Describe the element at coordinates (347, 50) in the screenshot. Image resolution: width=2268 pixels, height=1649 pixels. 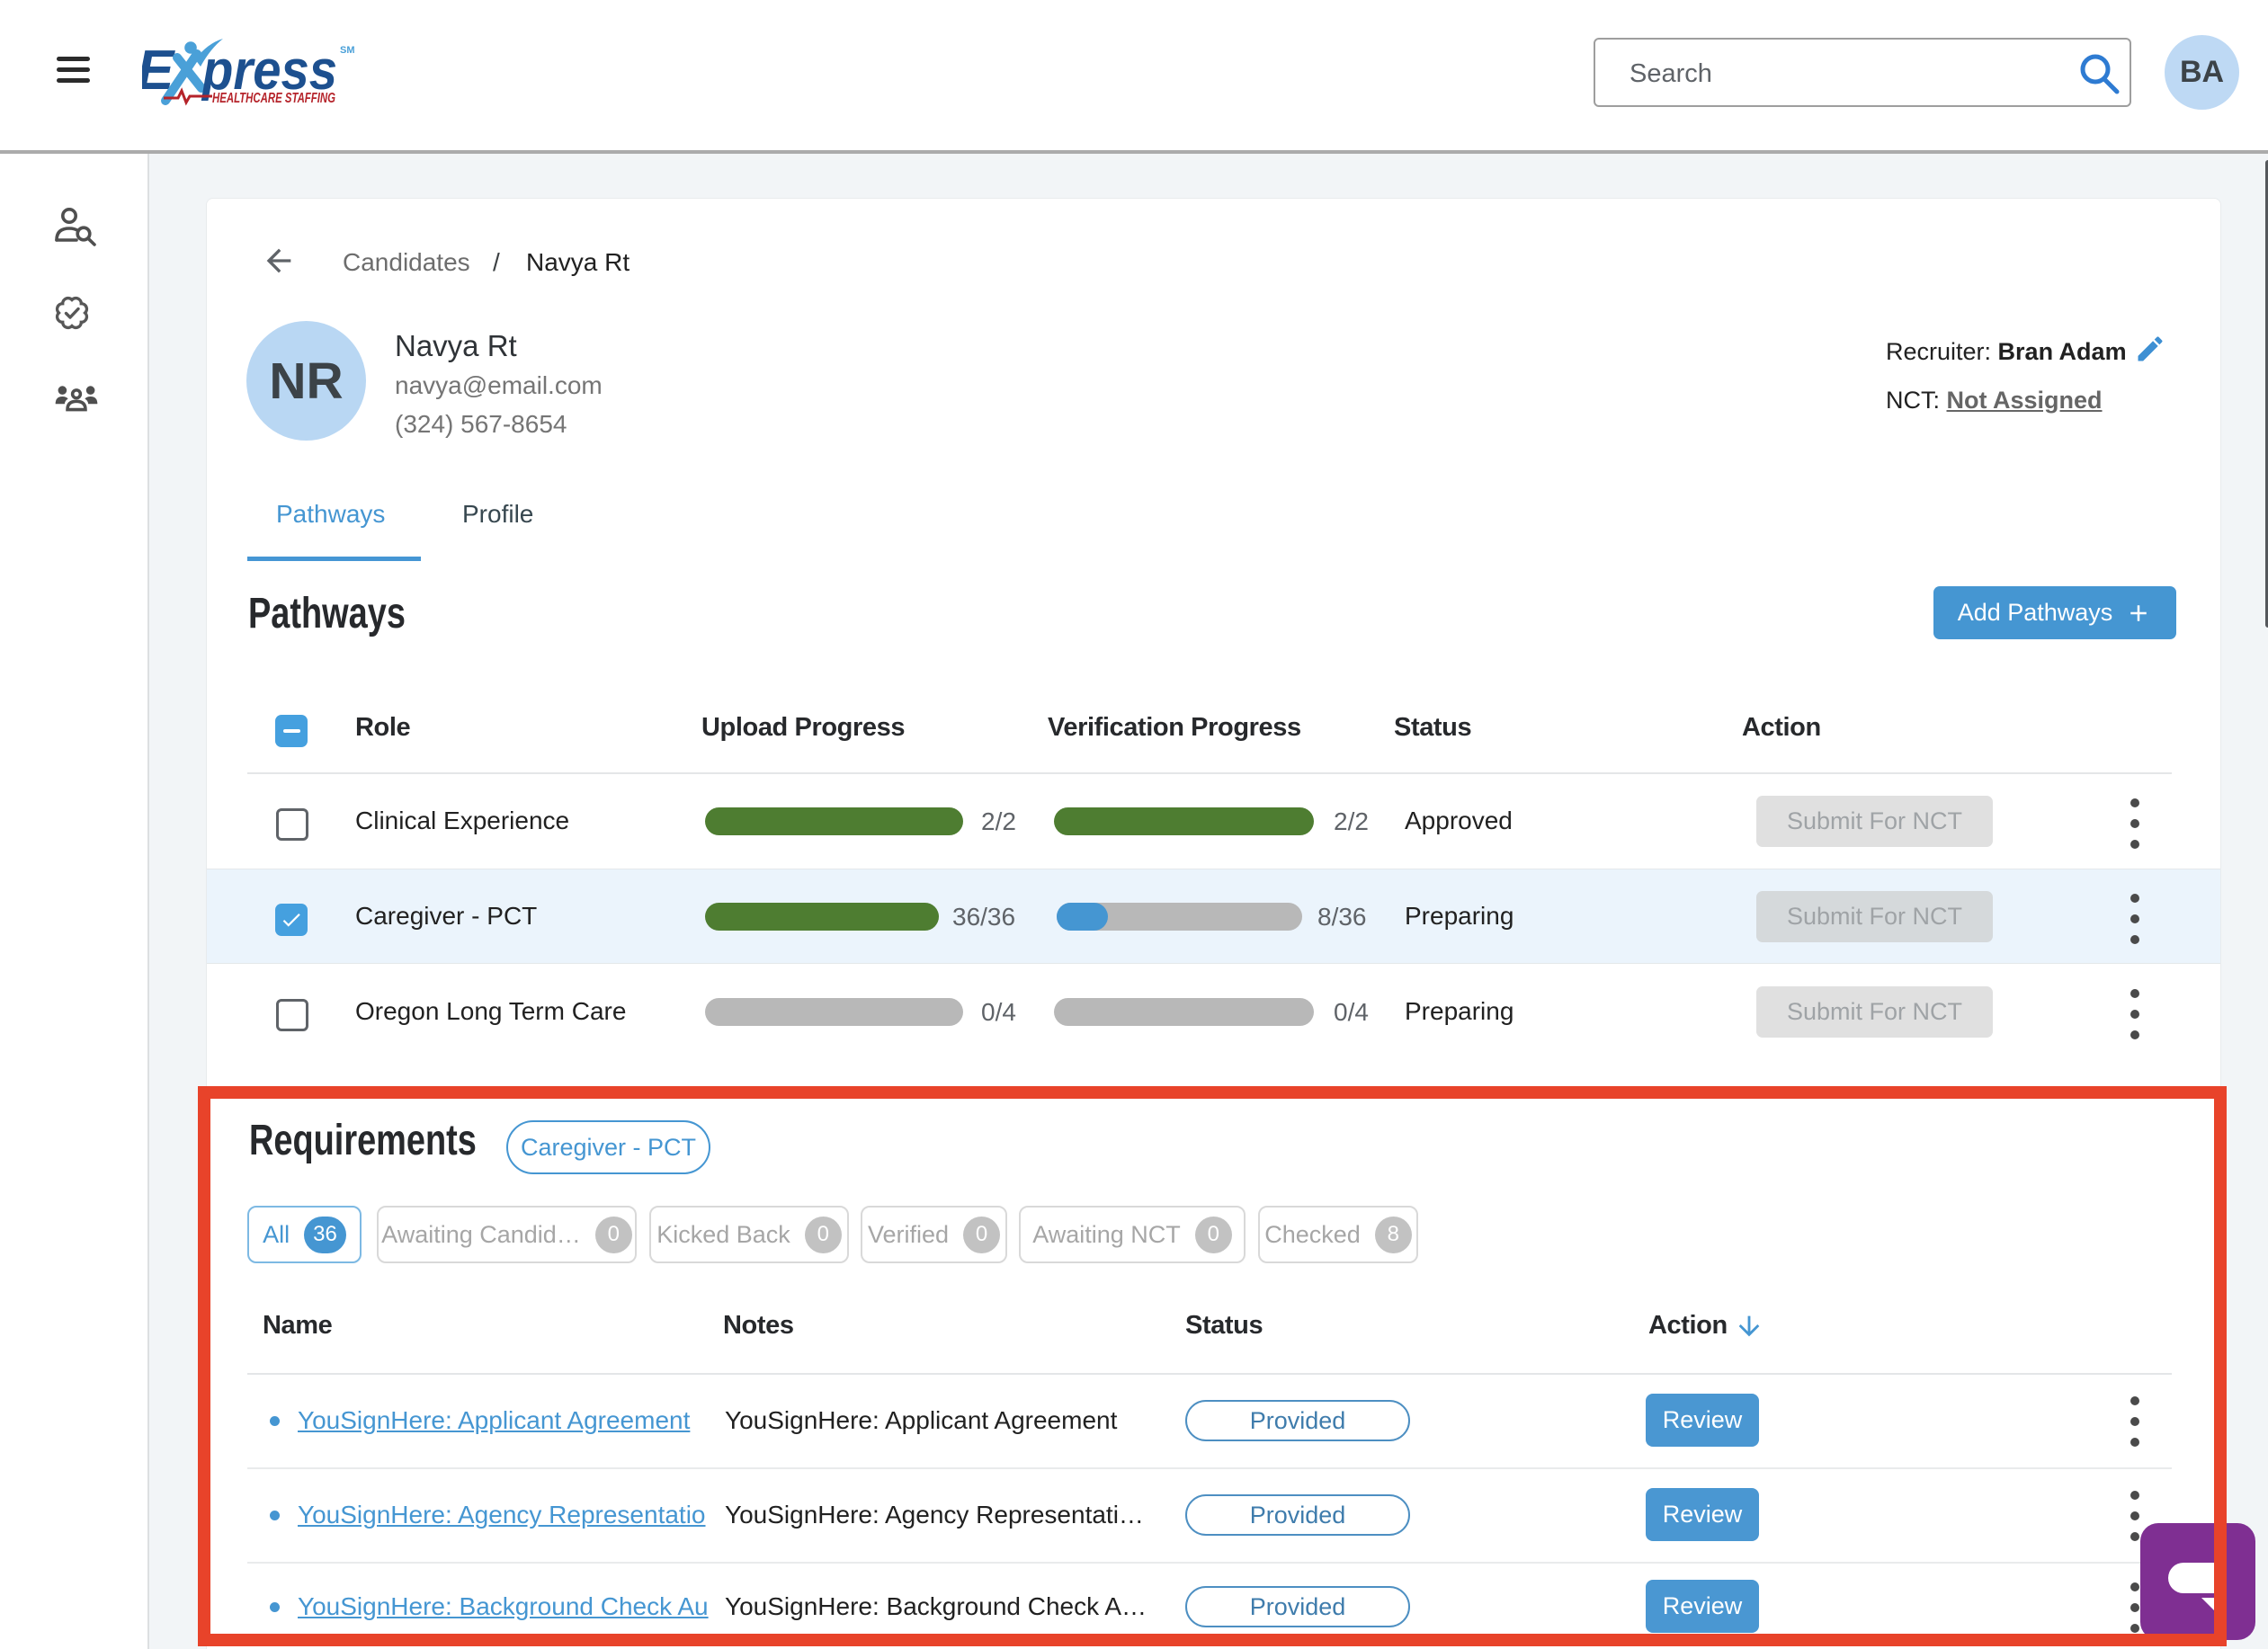
I see `svg-text: SM` at that location.